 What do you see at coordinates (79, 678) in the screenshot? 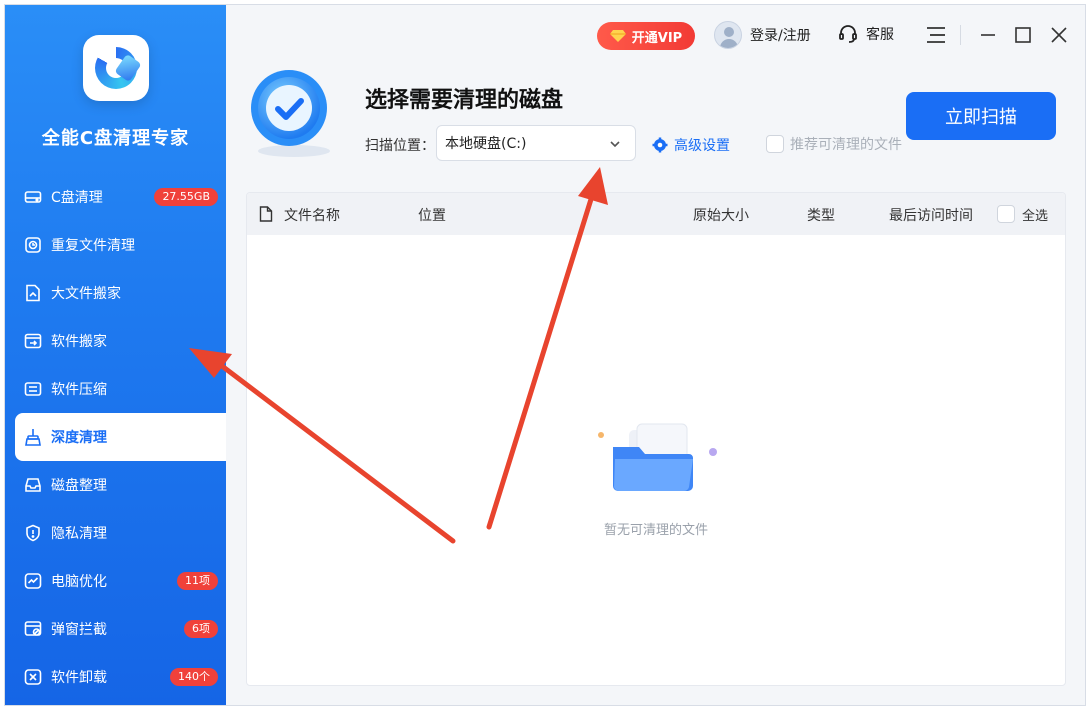
I see `sidebar-item-label: 软件卸载` at bounding box center [79, 678].